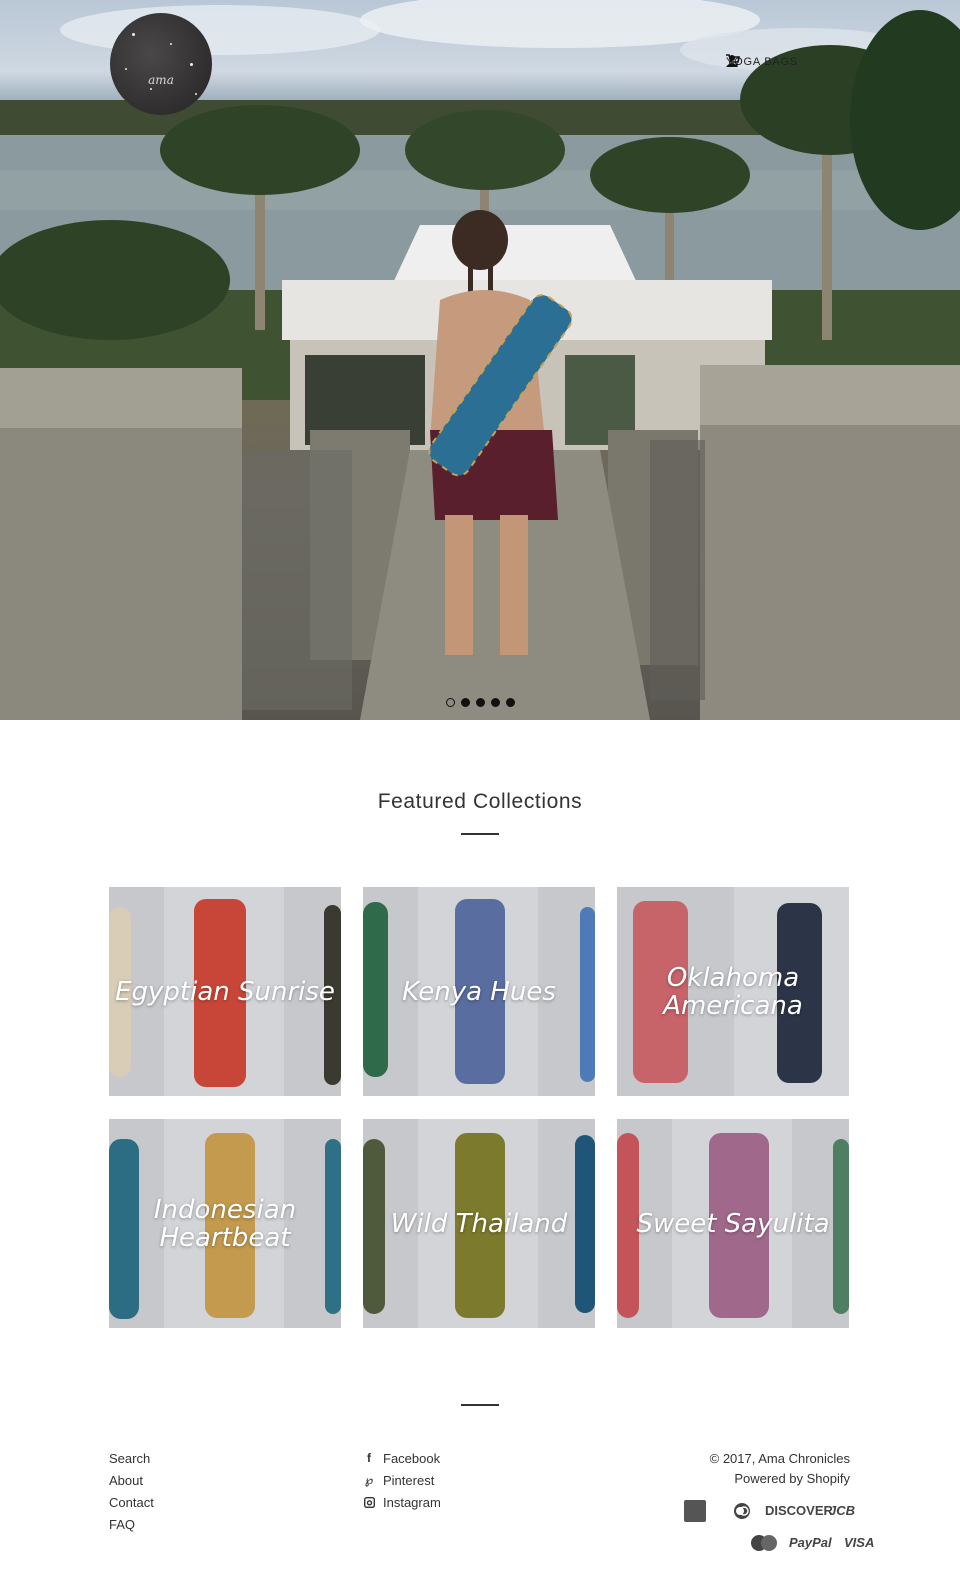  I want to click on collection-card: Indonesian Heartbeat, so click(225, 1223).